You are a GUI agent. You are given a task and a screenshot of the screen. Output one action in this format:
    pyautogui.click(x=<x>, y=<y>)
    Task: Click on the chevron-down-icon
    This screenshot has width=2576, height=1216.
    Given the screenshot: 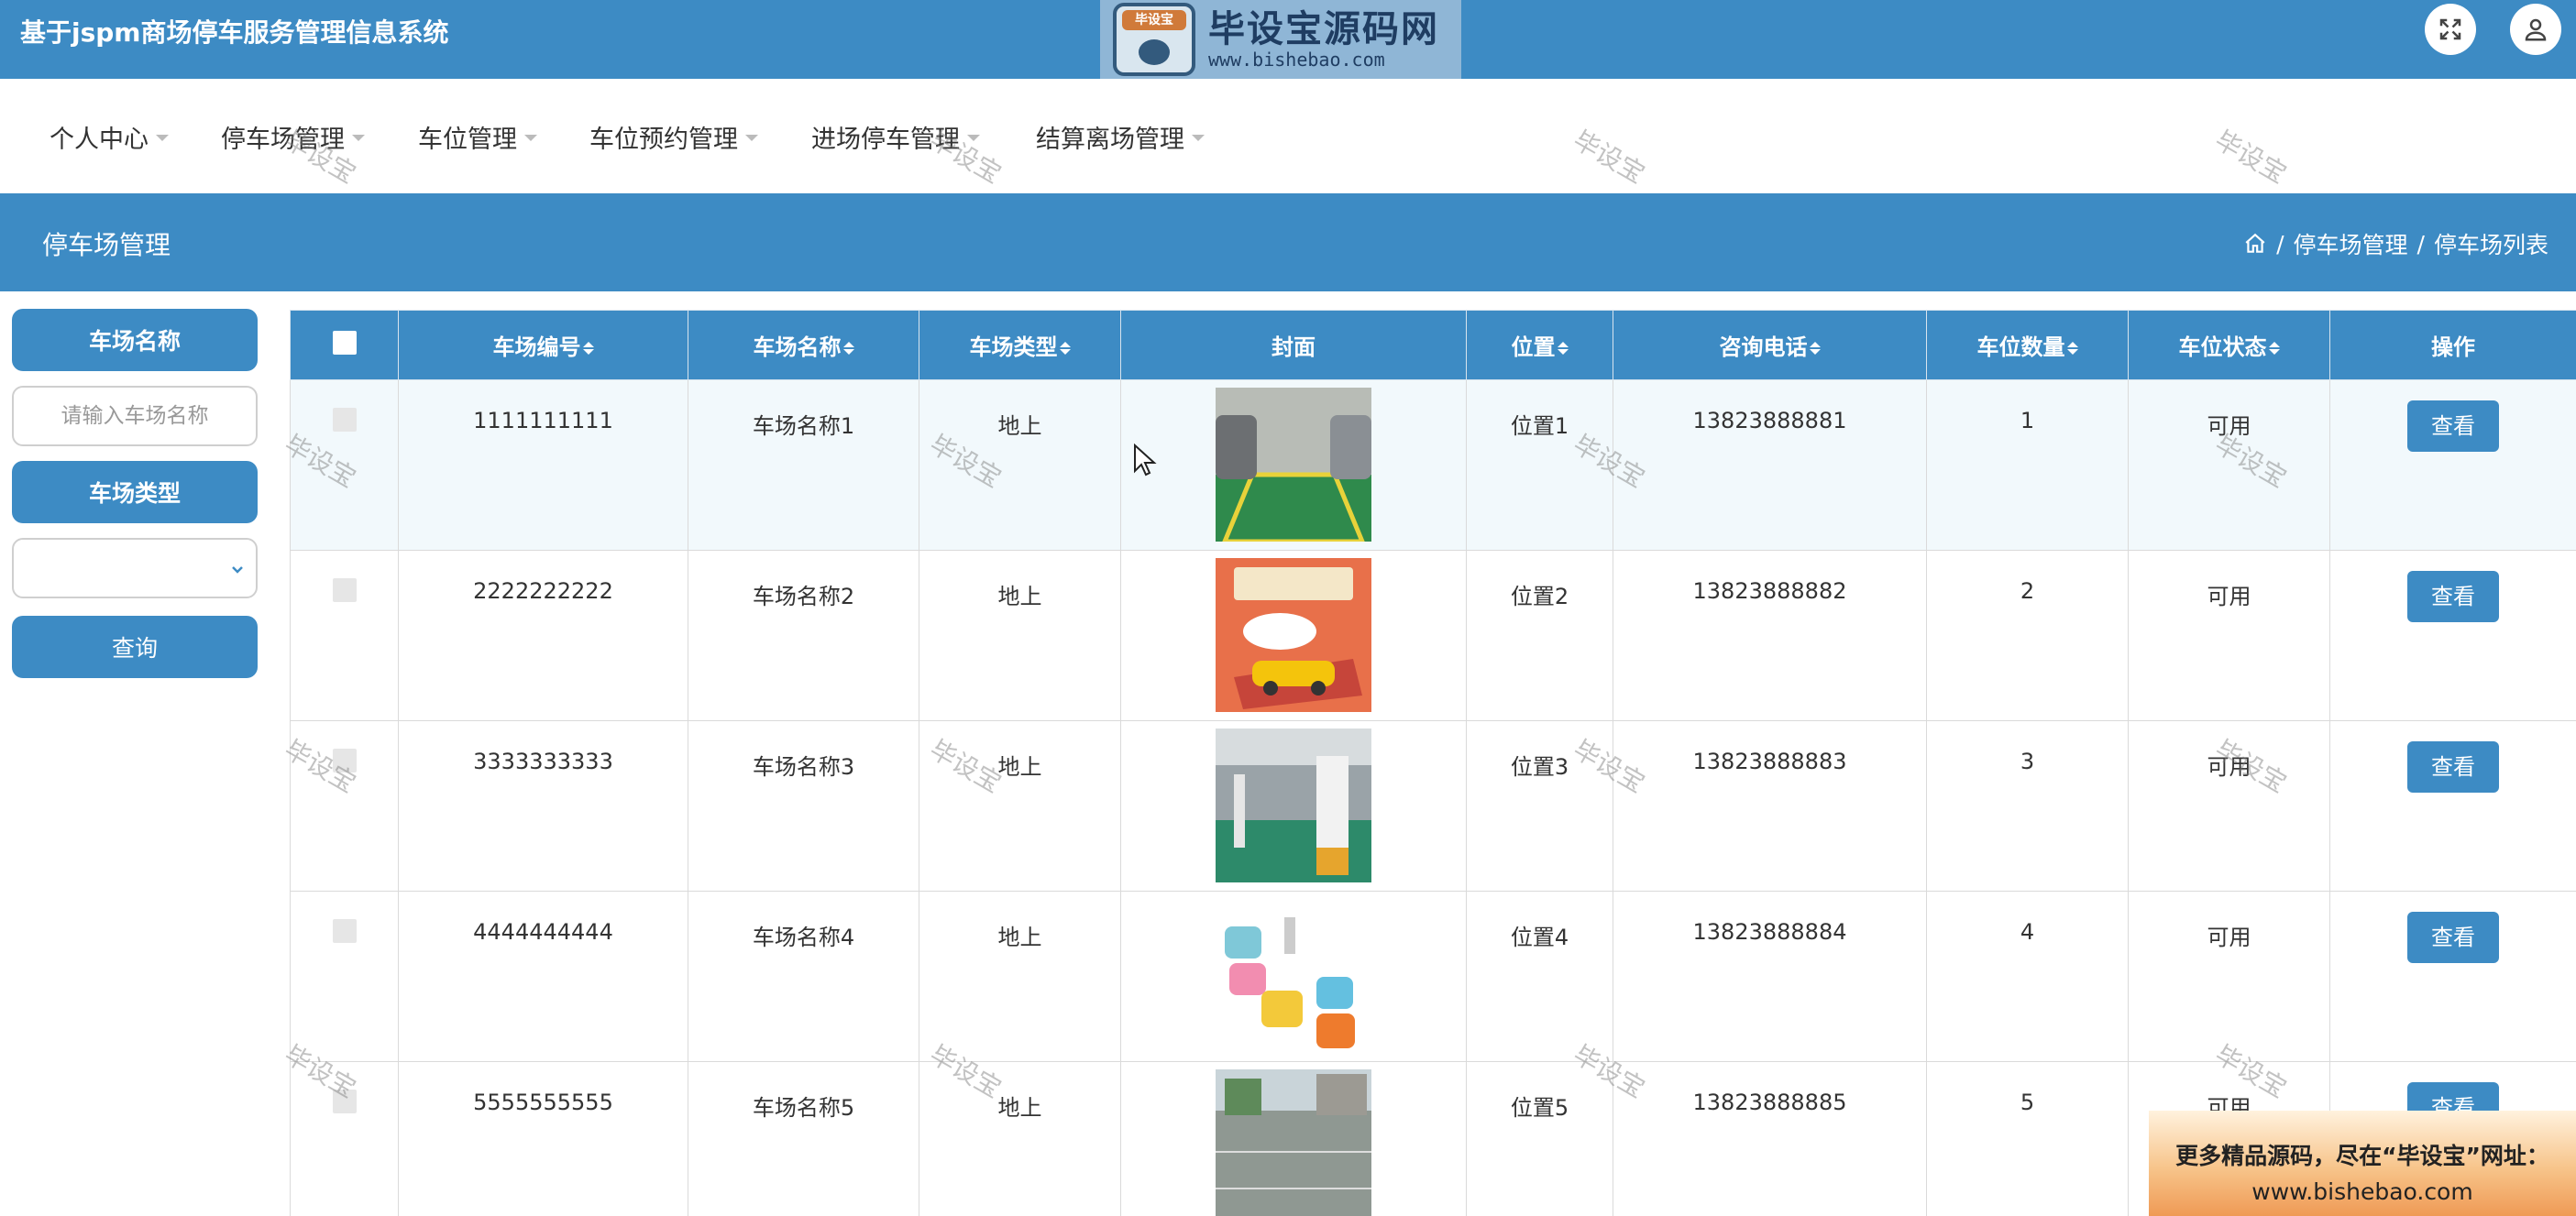 What is the action you would take?
    pyautogui.click(x=237, y=570)
    